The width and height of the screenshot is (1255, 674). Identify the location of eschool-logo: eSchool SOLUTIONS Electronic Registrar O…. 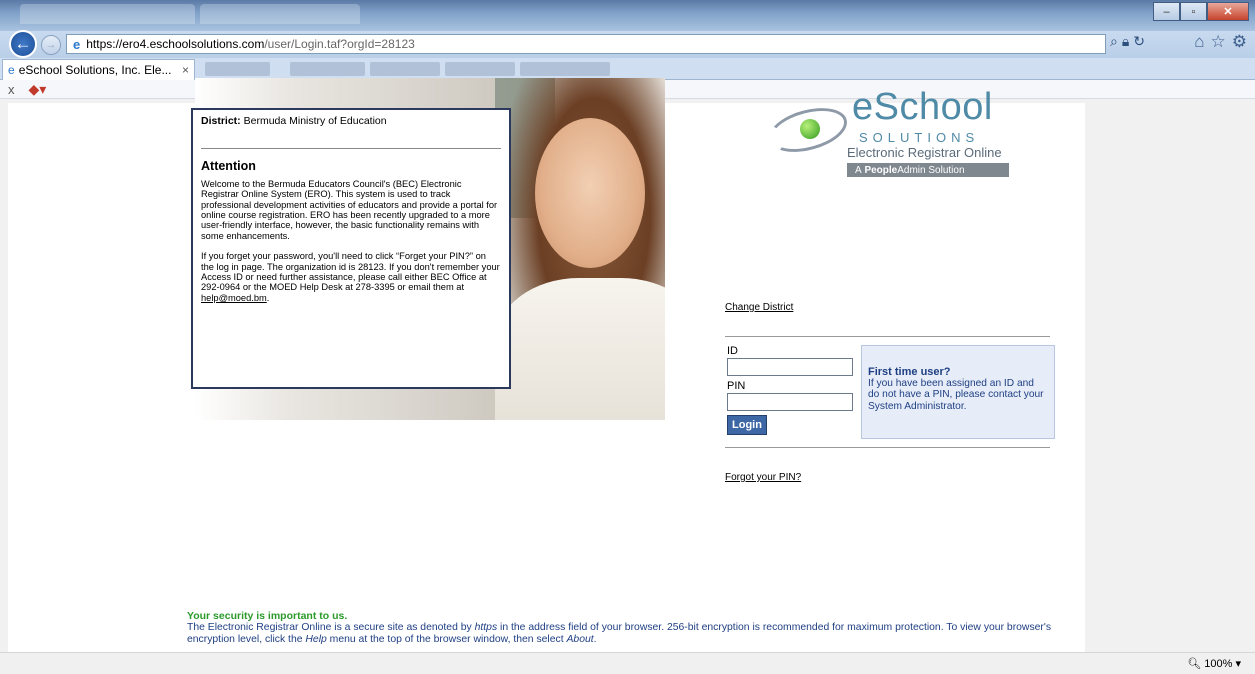
(887, 133).